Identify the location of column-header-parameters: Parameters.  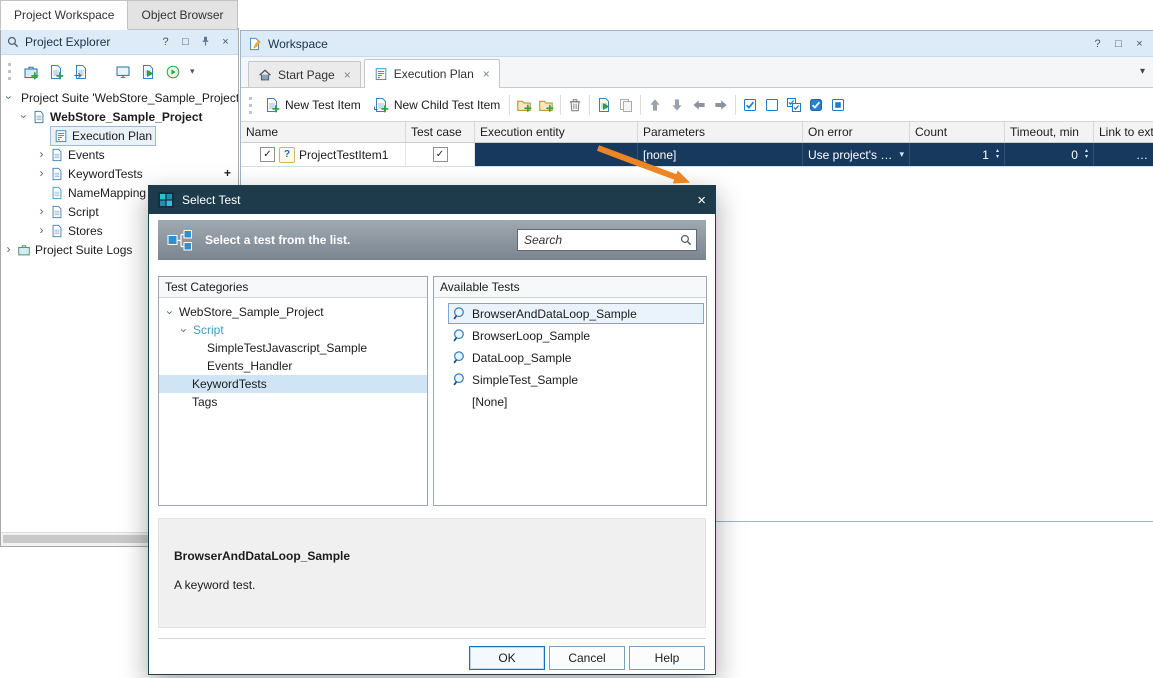
(720, 132).